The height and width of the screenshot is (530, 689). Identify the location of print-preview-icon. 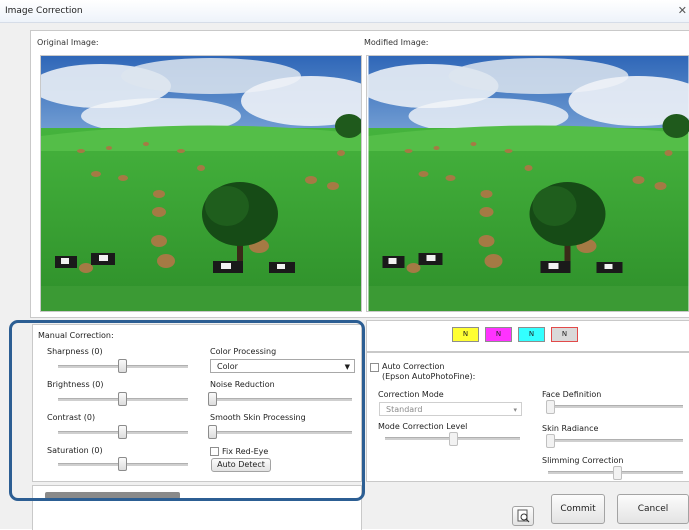
(523, 516).